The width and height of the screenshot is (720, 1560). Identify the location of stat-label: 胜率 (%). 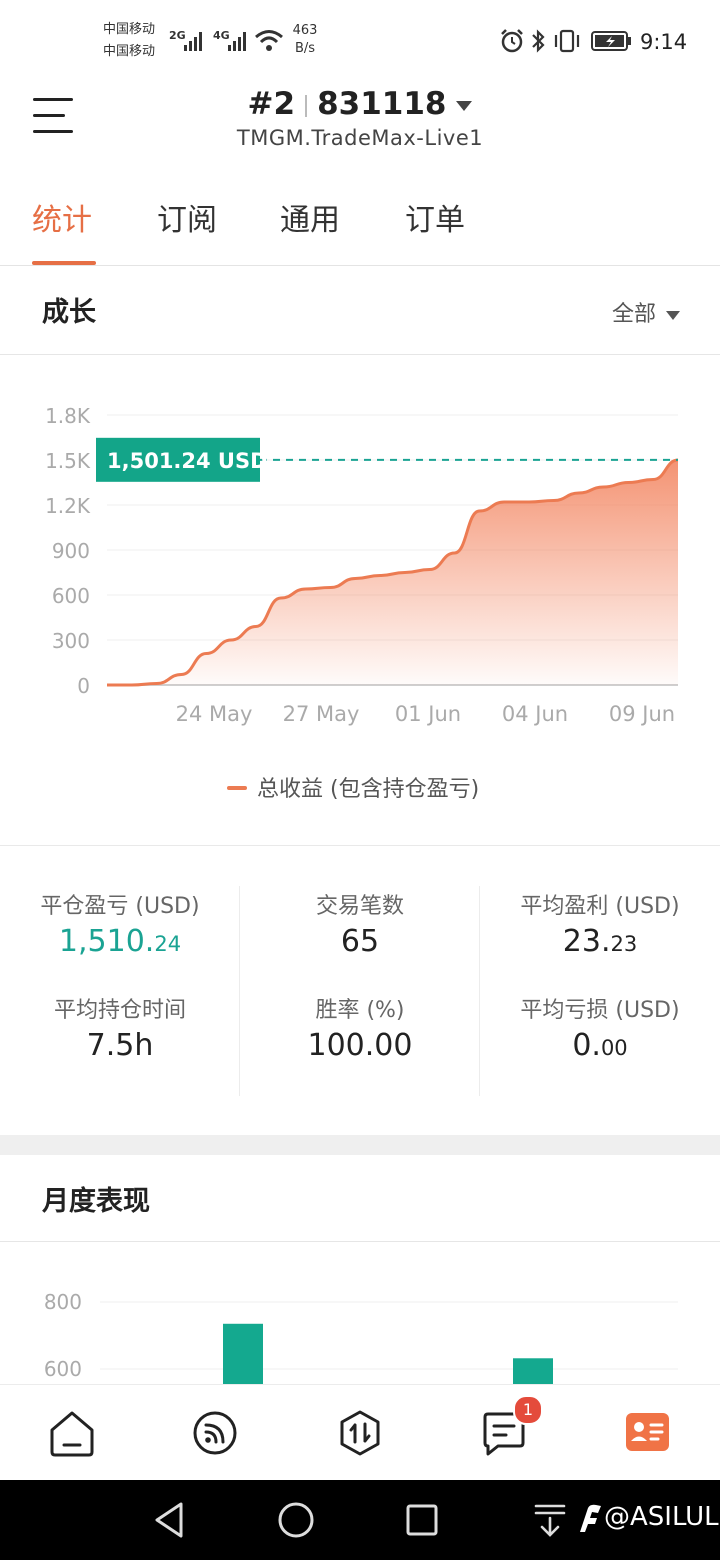
(360, 1010).